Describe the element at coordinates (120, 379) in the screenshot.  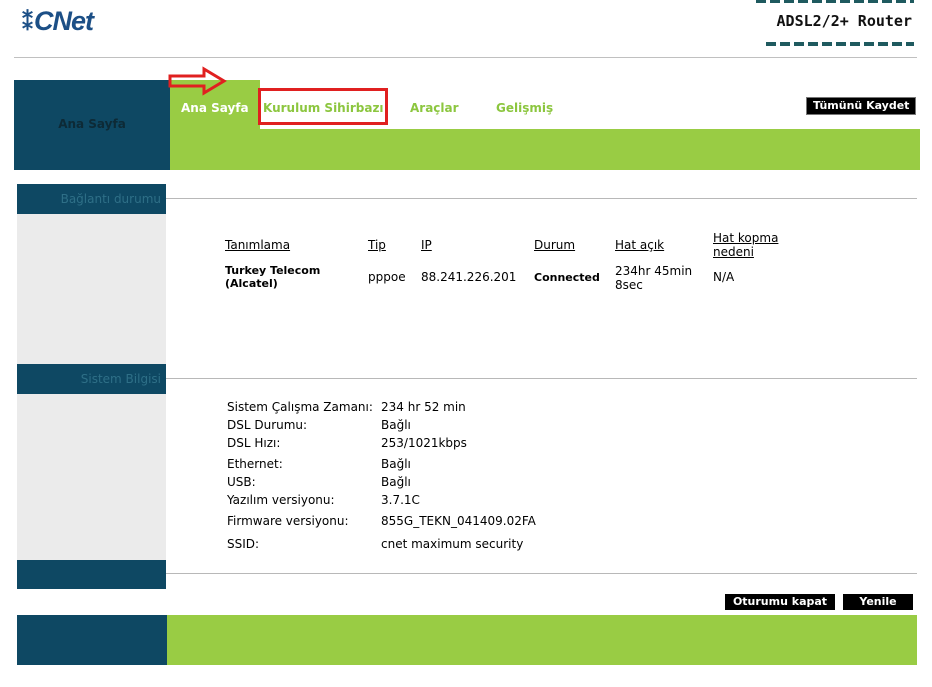
I see `system-section-label: Sistem Bilgisi` at that location.